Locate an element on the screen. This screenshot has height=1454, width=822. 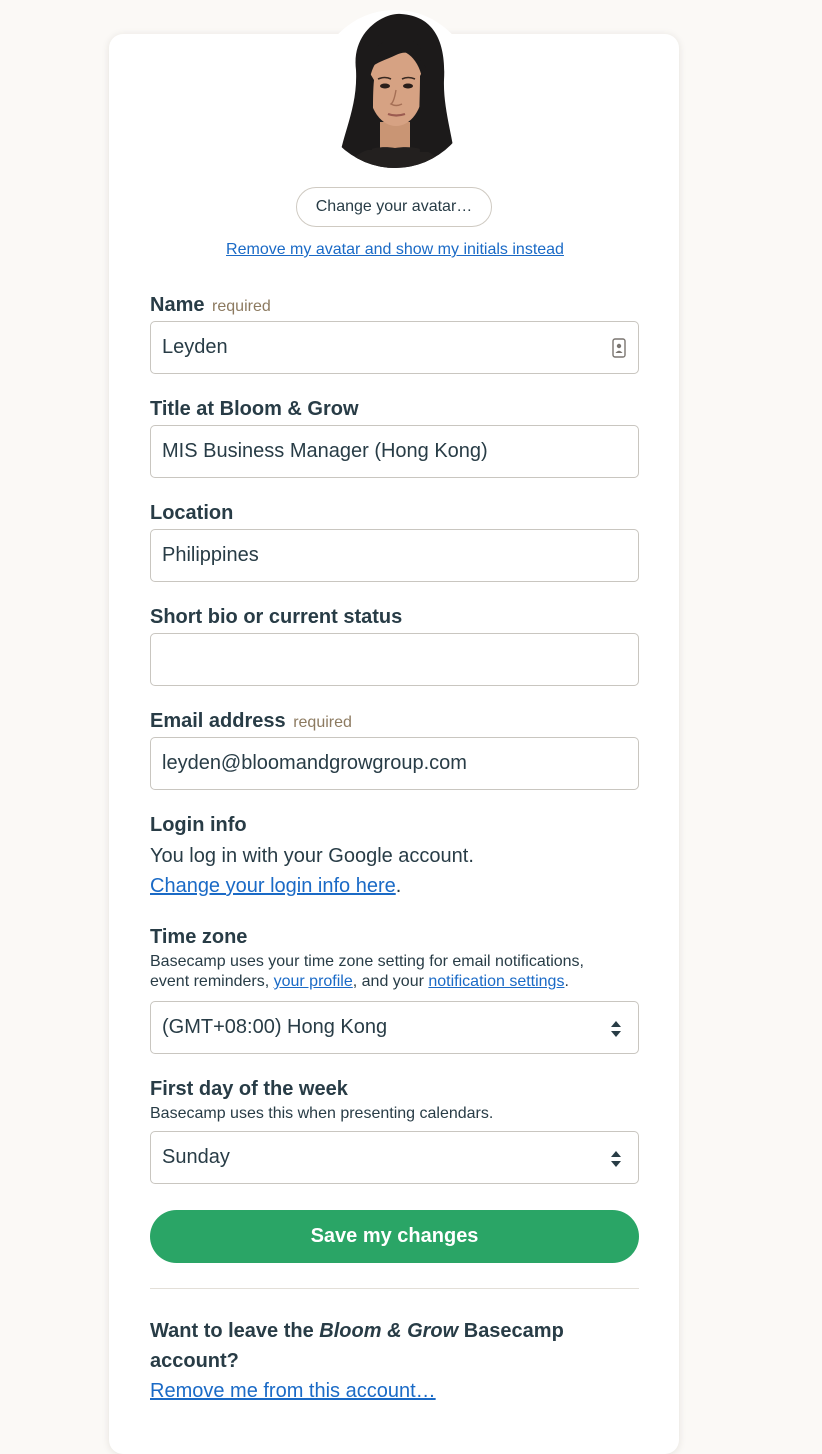
save-changes-button: Save my changes is located at coordinates (394, 1236).